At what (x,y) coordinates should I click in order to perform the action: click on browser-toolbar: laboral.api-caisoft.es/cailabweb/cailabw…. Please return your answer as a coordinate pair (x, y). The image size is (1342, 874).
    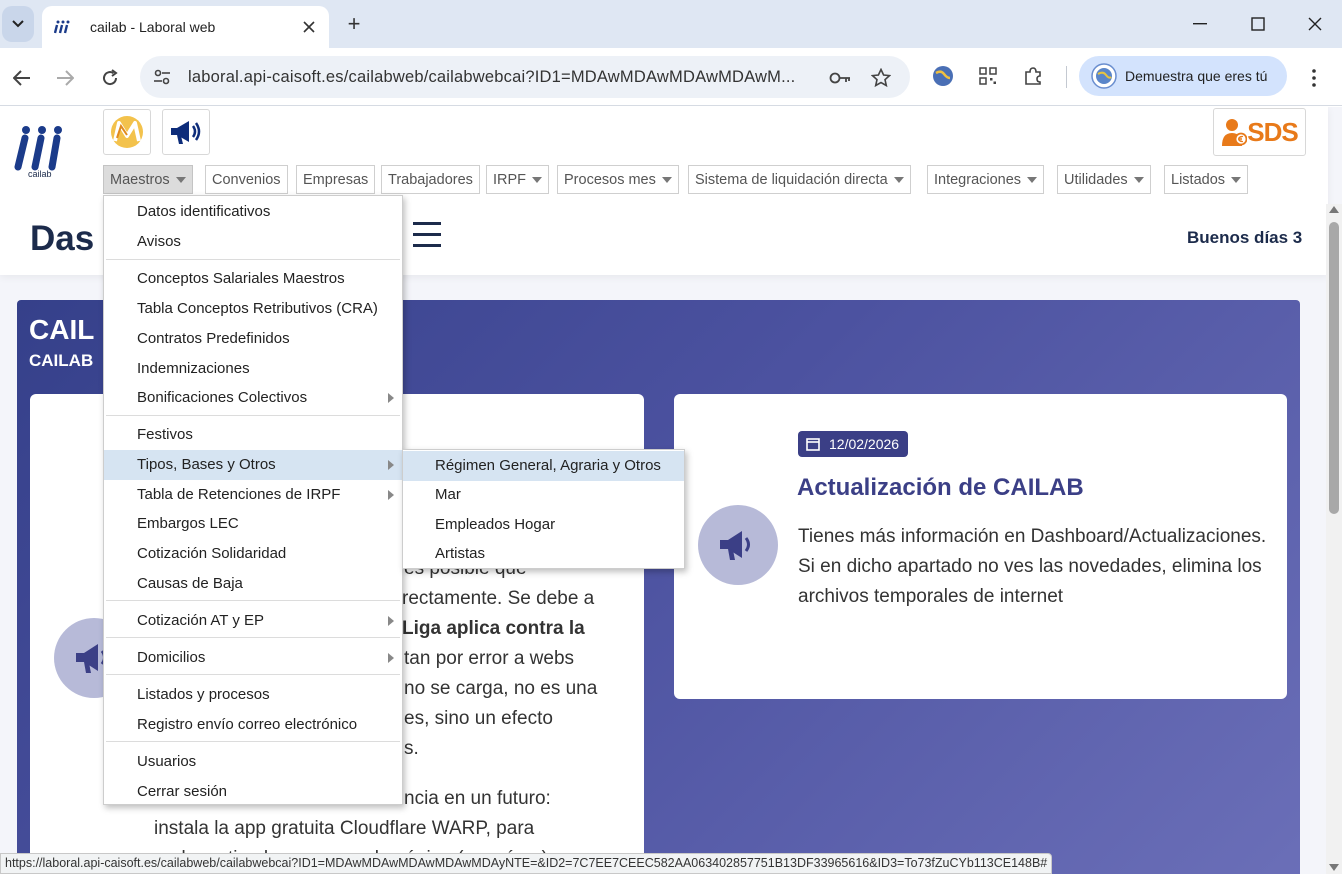
    Looking at the image, I should click on (671, 77).